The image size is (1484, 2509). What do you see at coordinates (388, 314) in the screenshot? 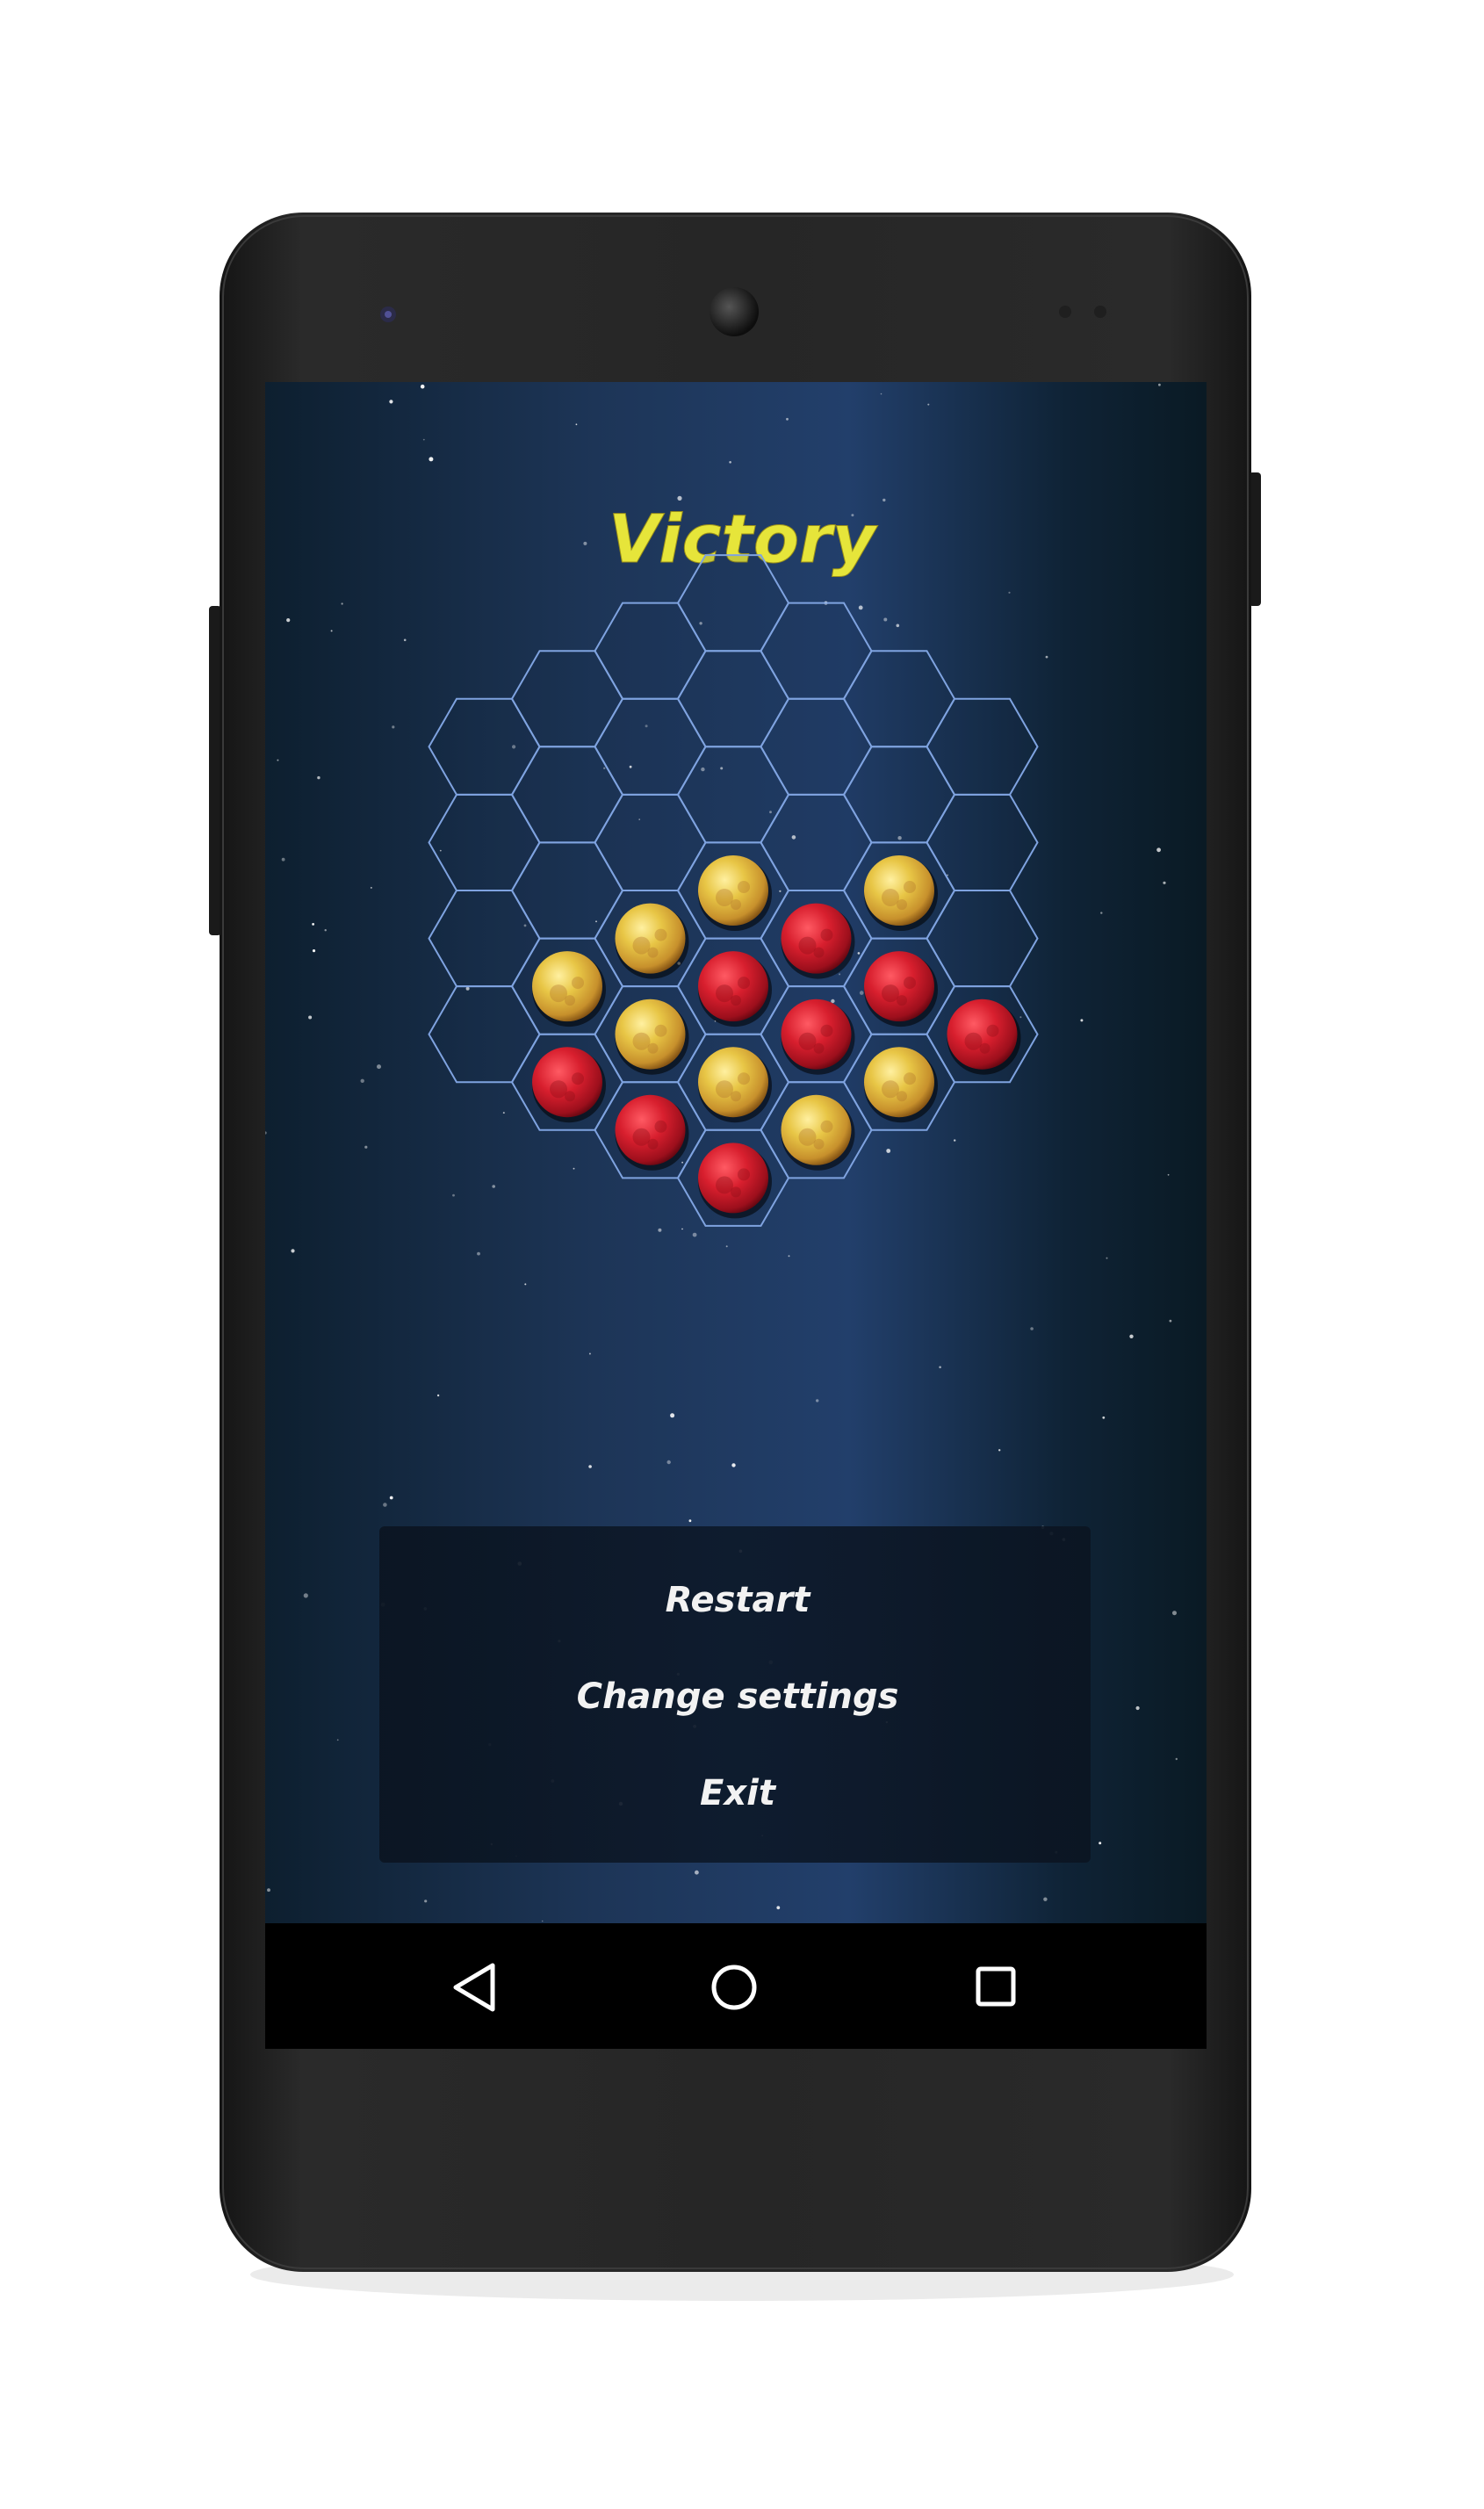
I see `front-sensor-glint` at bounding box center [388, 314].